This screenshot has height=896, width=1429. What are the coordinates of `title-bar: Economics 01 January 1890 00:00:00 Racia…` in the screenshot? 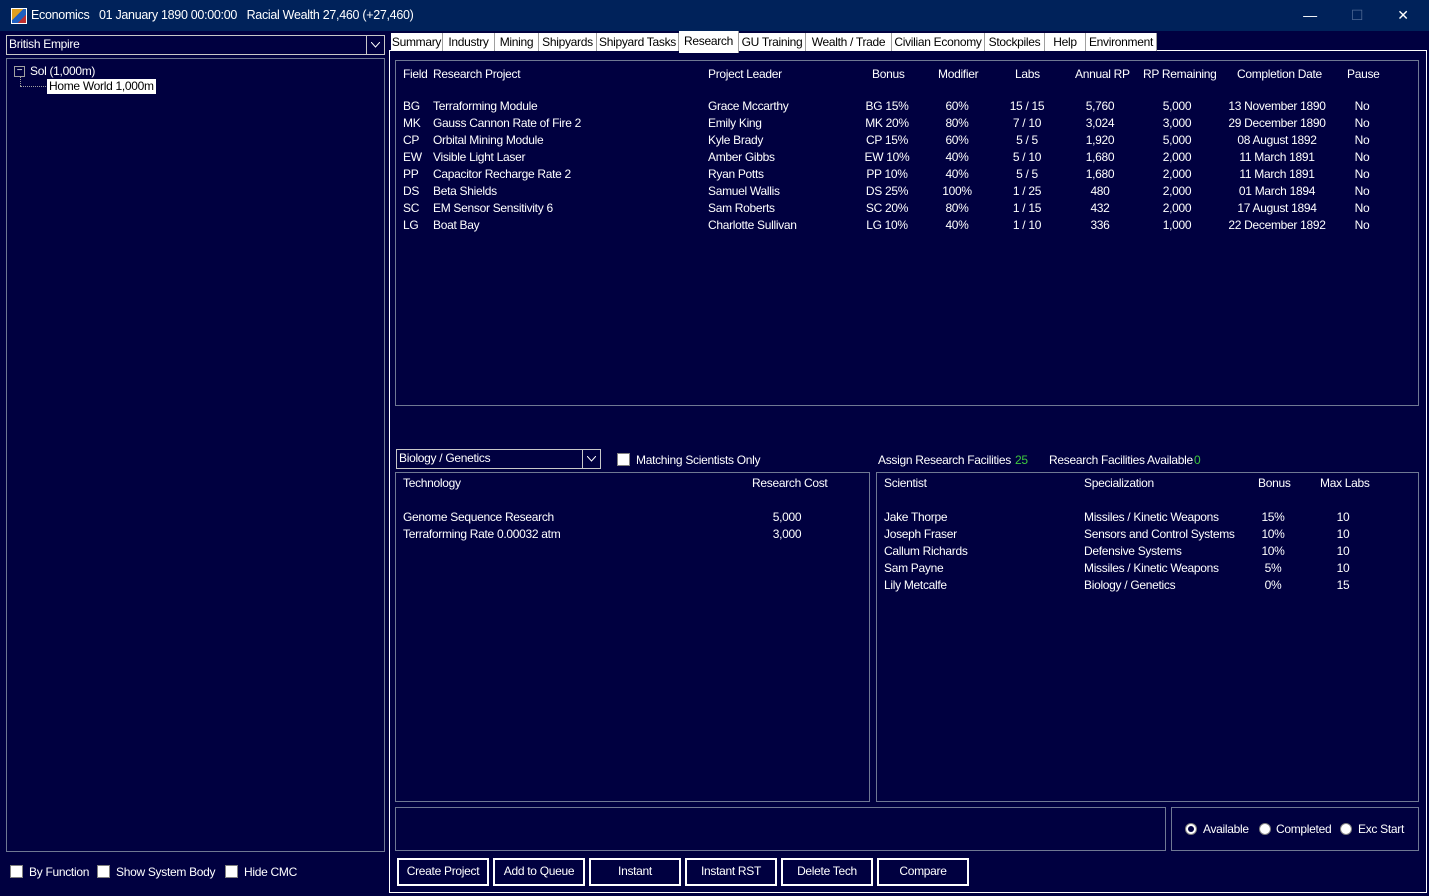 It's located at (714, 15).